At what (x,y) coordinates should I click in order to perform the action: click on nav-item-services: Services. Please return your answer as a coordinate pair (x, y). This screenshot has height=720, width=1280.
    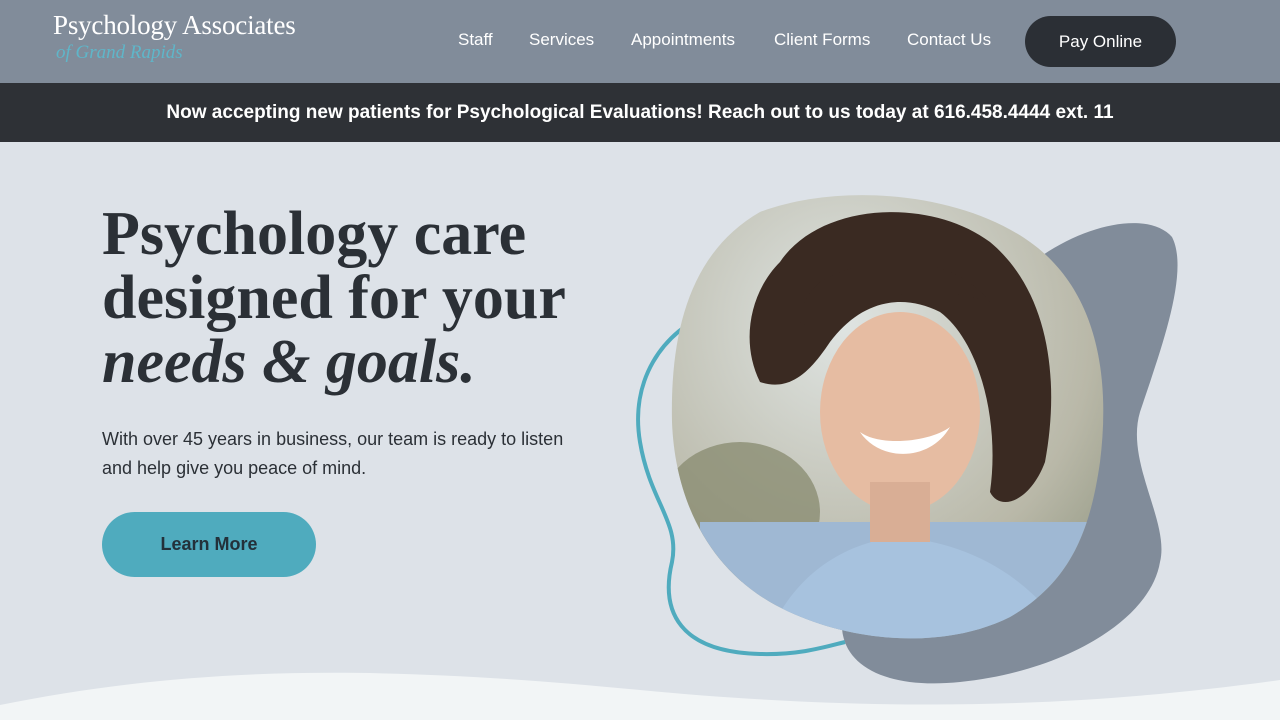
    Looking at the image, I should click on (561, 40).